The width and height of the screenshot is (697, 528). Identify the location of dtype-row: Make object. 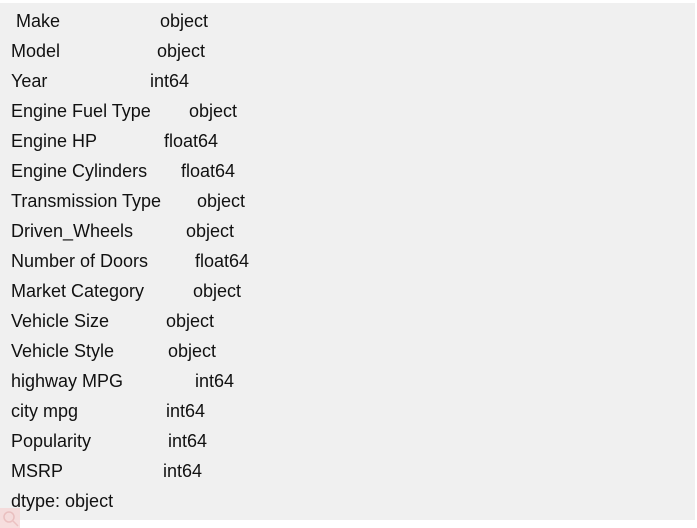
(347, 21).